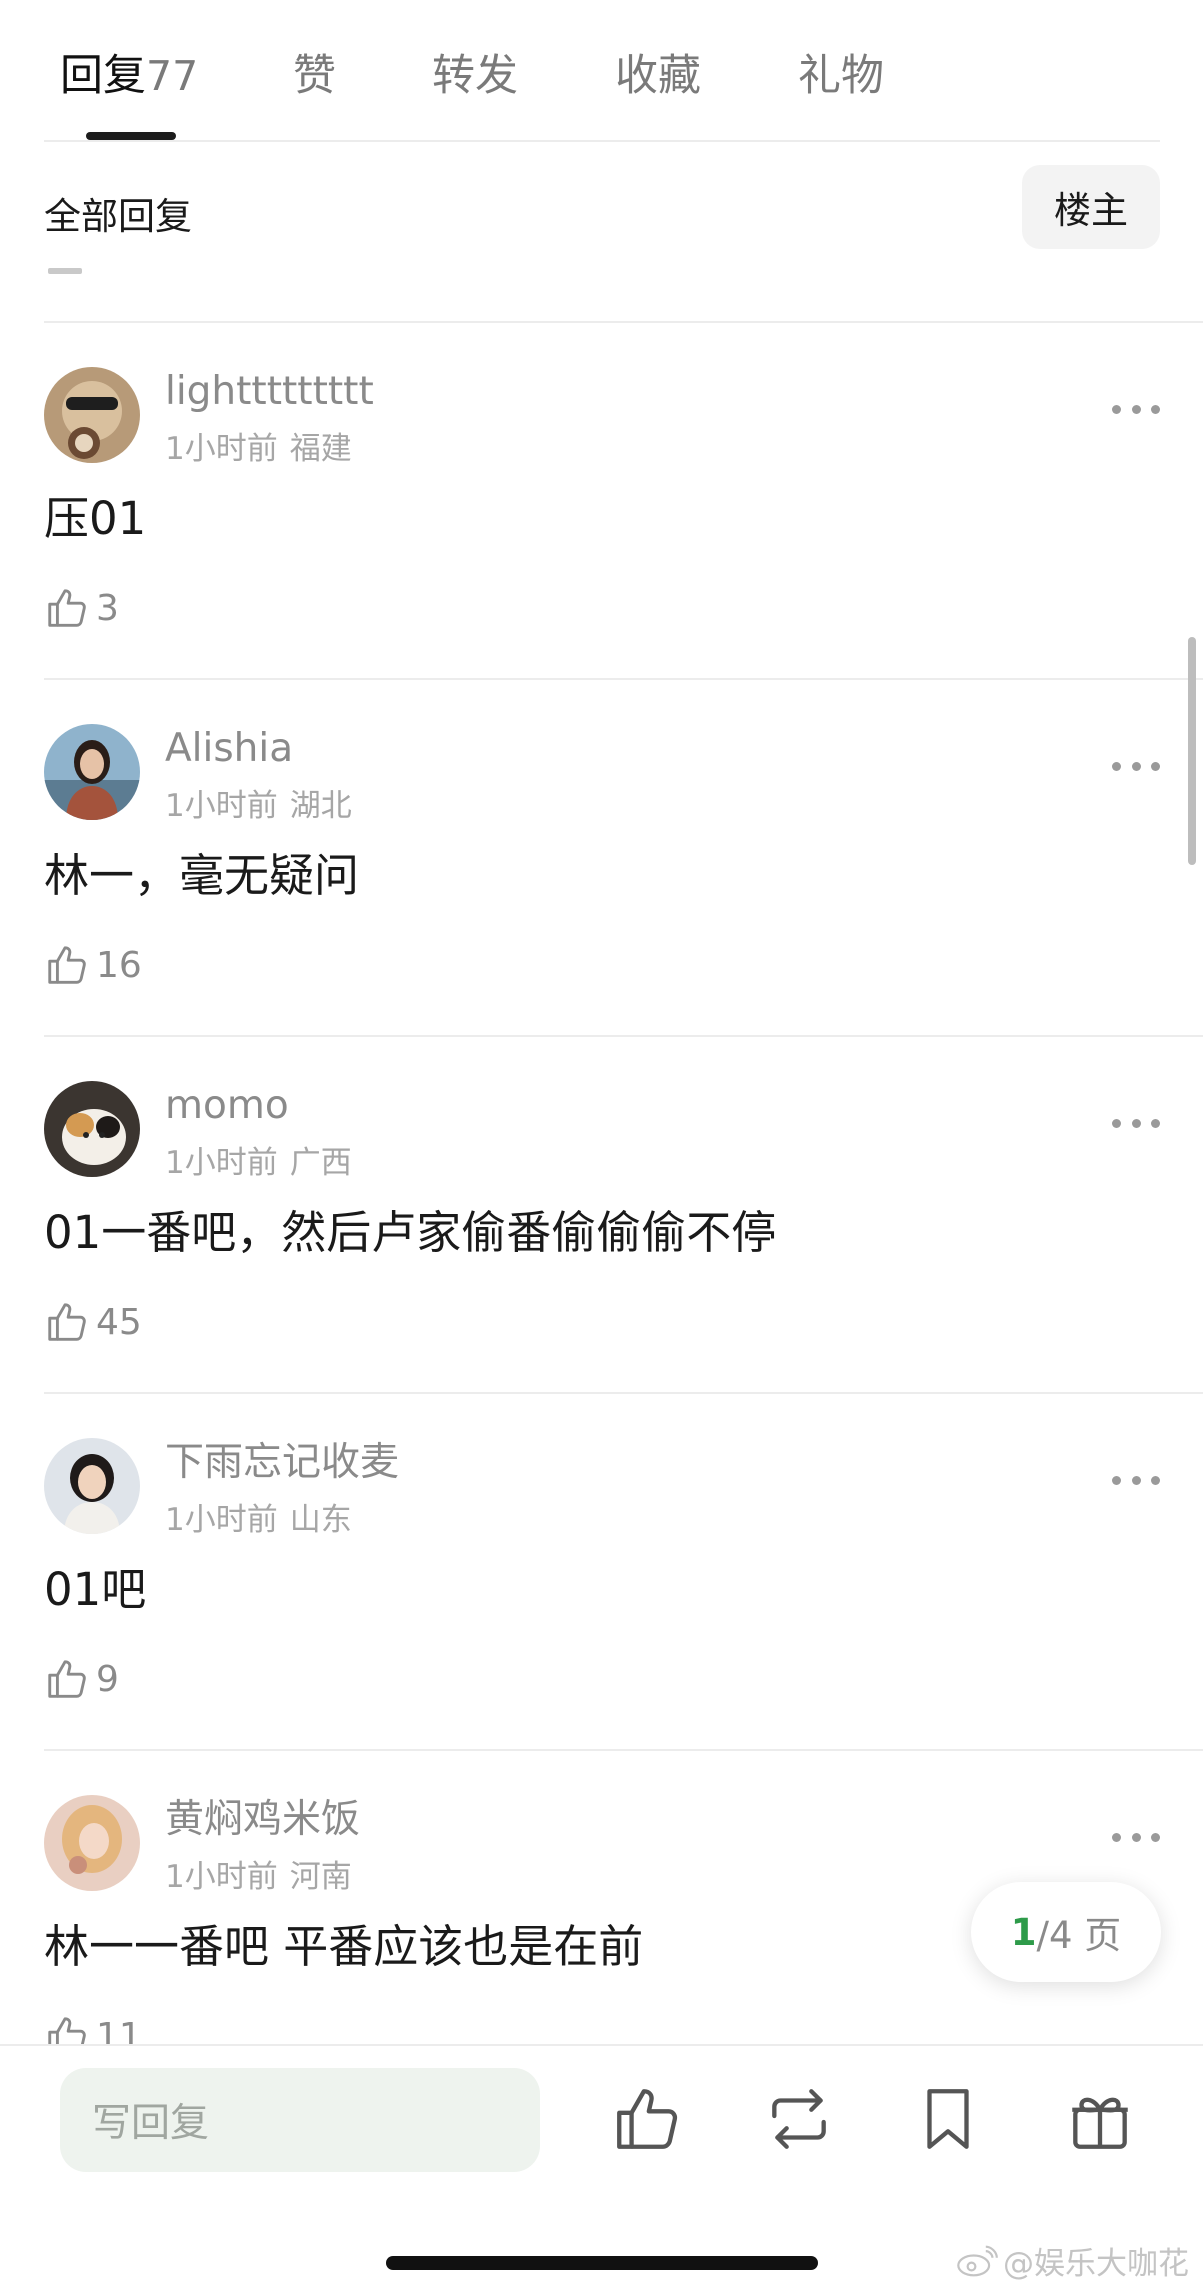 The width and height of the screenshot is (1203, 2296). I want to click on like-count: 3, so click(107, 608).